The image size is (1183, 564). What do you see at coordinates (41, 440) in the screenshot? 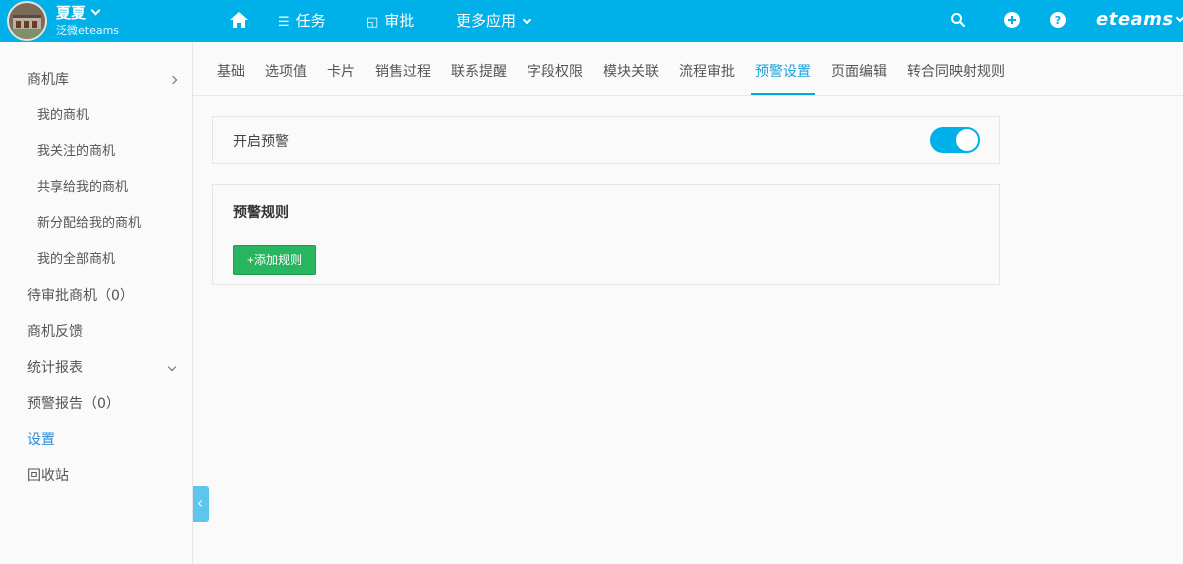
I see `sidebar-item-settings: 设置` at bounding box center [41, 440].